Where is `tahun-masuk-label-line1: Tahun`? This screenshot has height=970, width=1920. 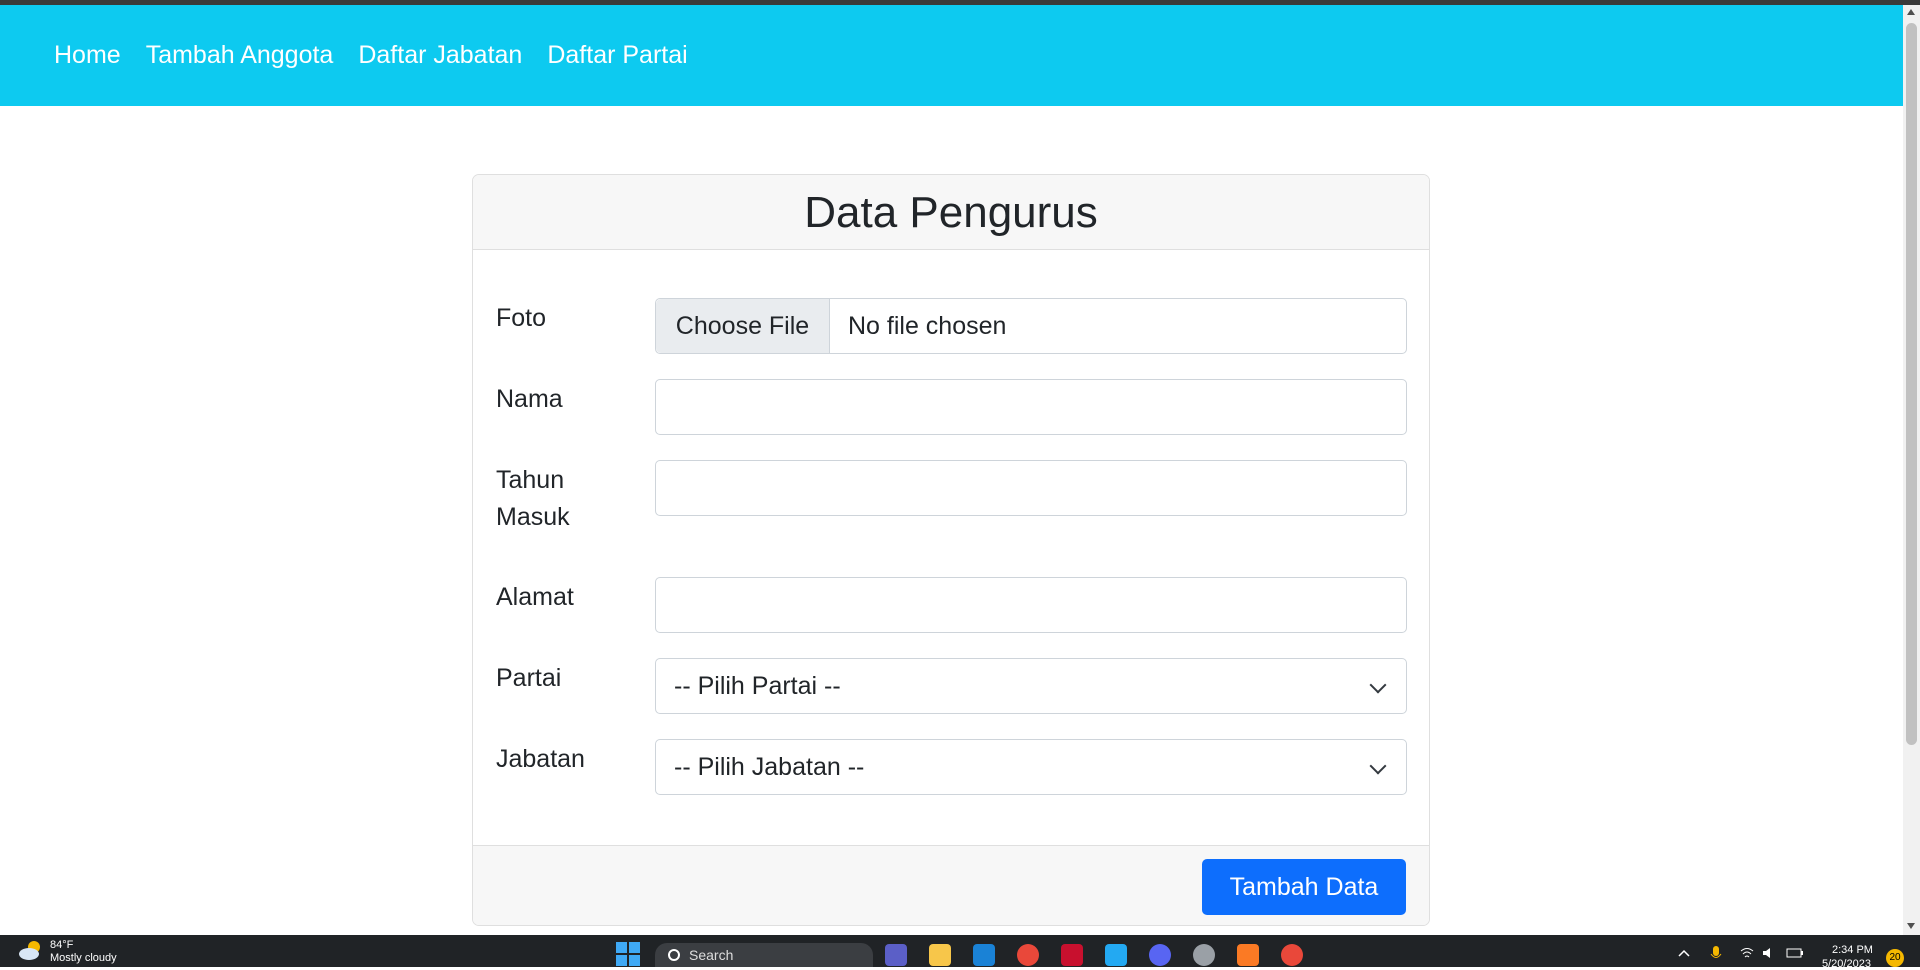 tahun-masuk-label-line1: Tahun is located at coordinates (530, 480).